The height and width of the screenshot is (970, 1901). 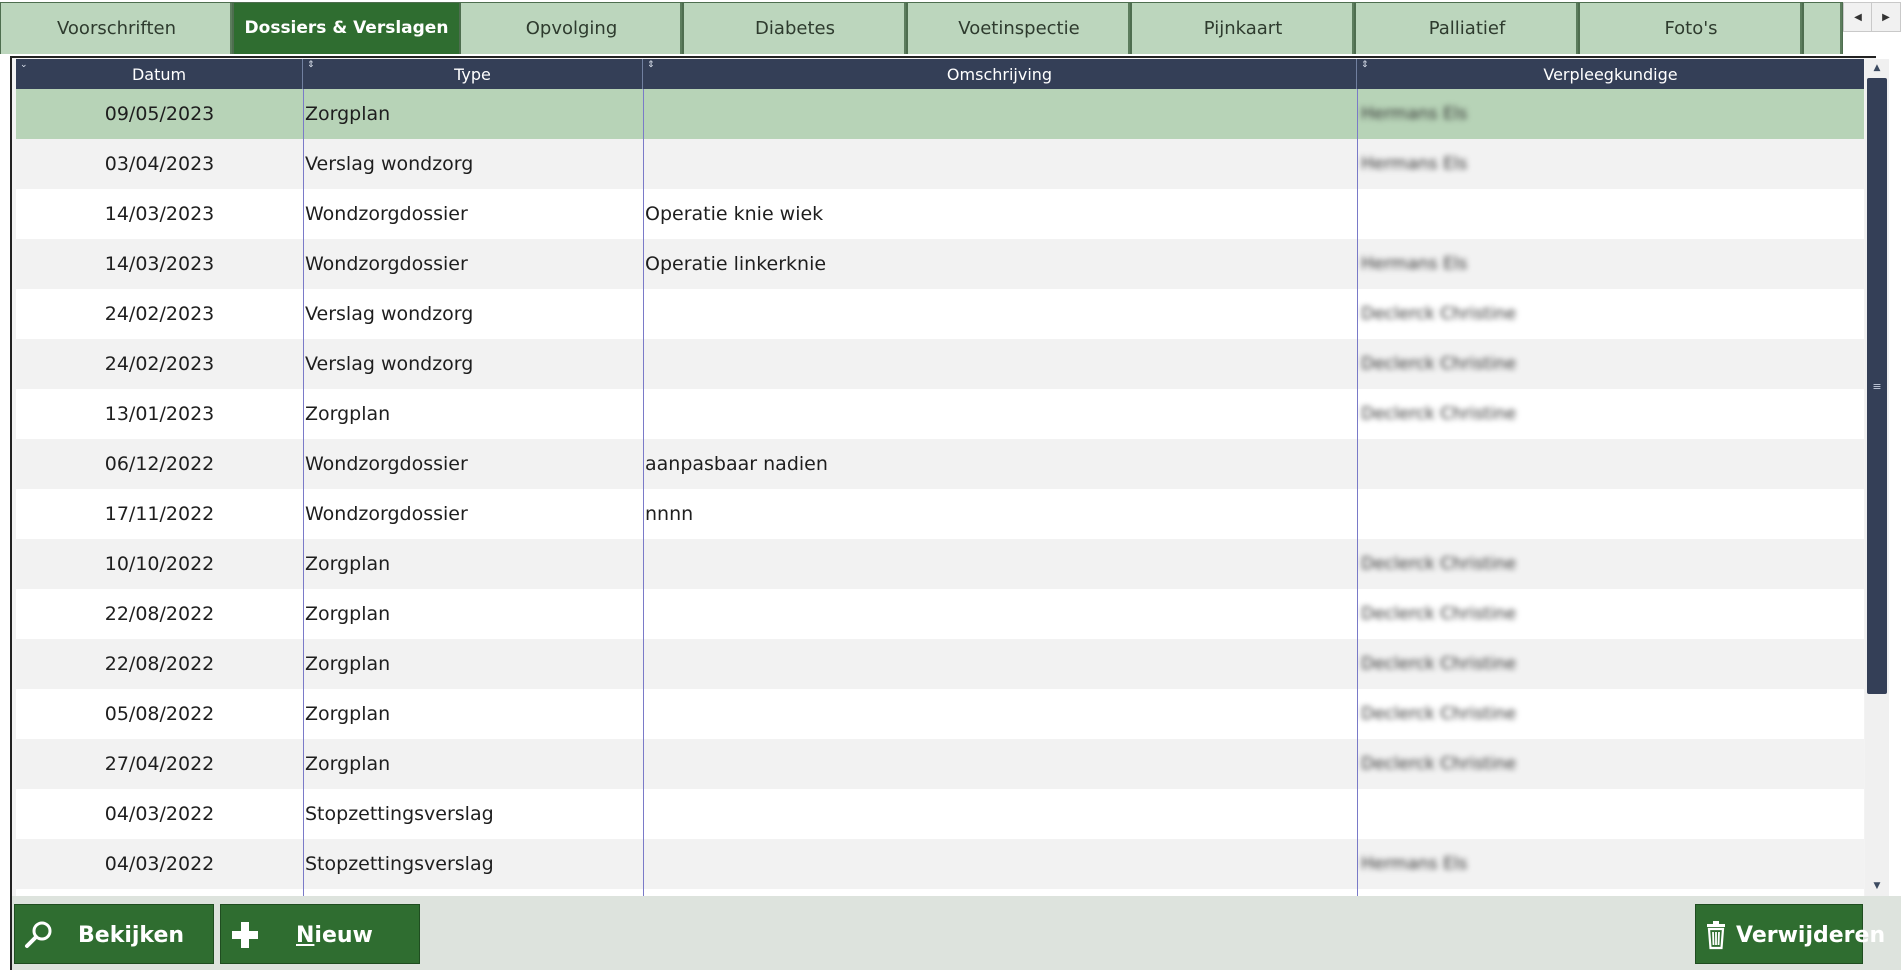 What do you see at coordinates (940, 514) in the screenshot?
I see `table-row: 17/11/2022 Wondzorgdossier nnnn` at bounding box center [940, 514].